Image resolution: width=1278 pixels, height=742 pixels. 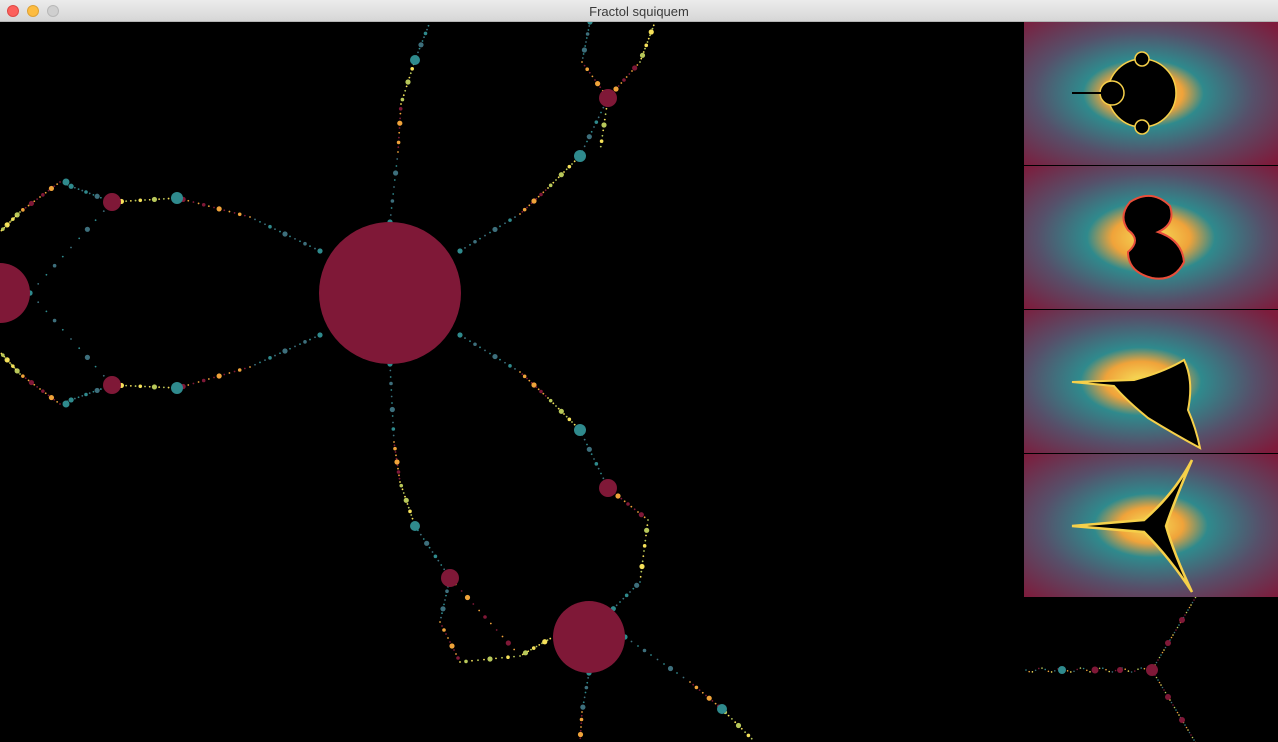 I want to click on thumbnail-mandelbrot, so click(x=1151, y=93).